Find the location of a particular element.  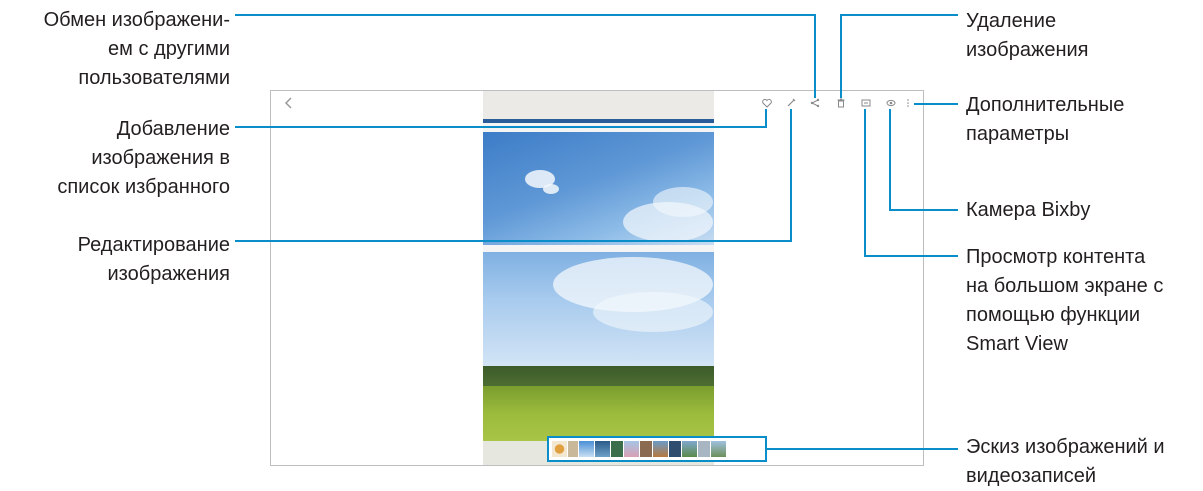

bixby-vision-icon is located at coordinates (891, 103).